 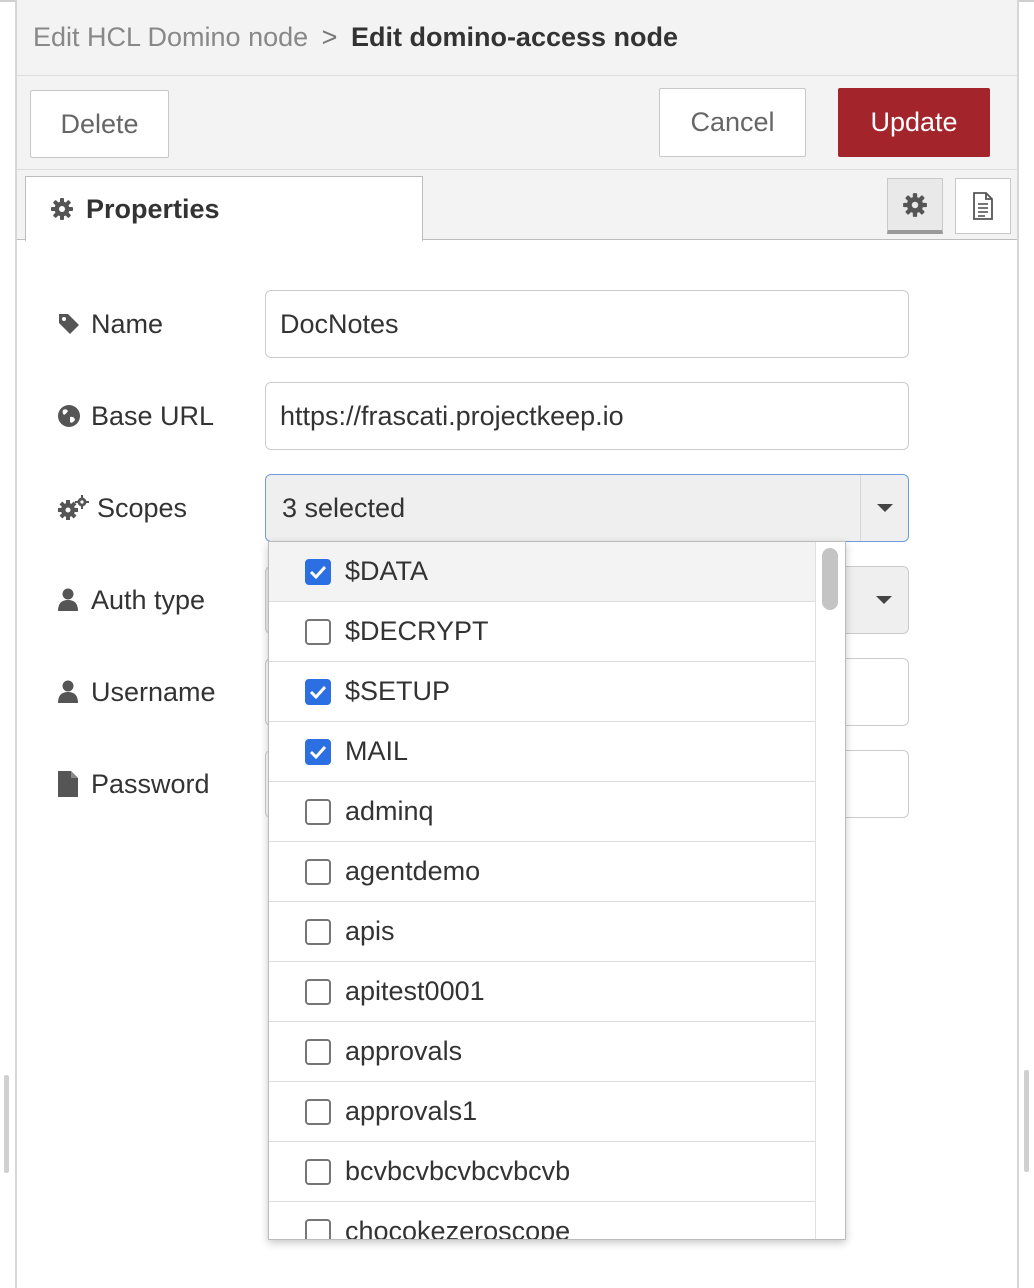 What do you see at coordinates (542, 872) in the screenshot?
I see `scope-option: agentdemo` at bounding box center [542, 872].